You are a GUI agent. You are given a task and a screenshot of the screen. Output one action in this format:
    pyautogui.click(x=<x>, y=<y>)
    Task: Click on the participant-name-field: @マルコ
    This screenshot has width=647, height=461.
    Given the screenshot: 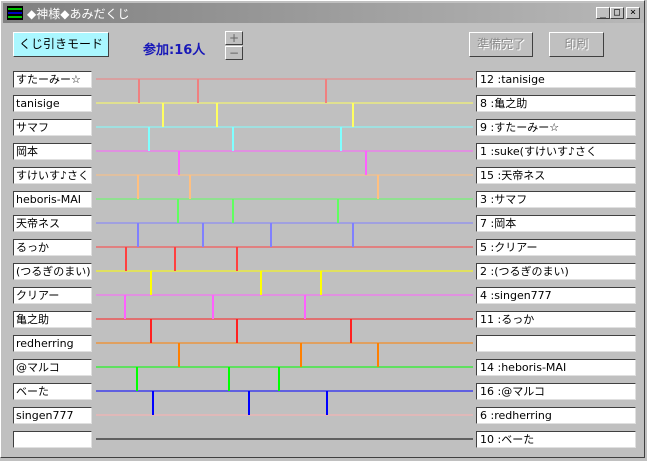 What is the action you would take?
    pyautogui.click(x=52, y=367)
    